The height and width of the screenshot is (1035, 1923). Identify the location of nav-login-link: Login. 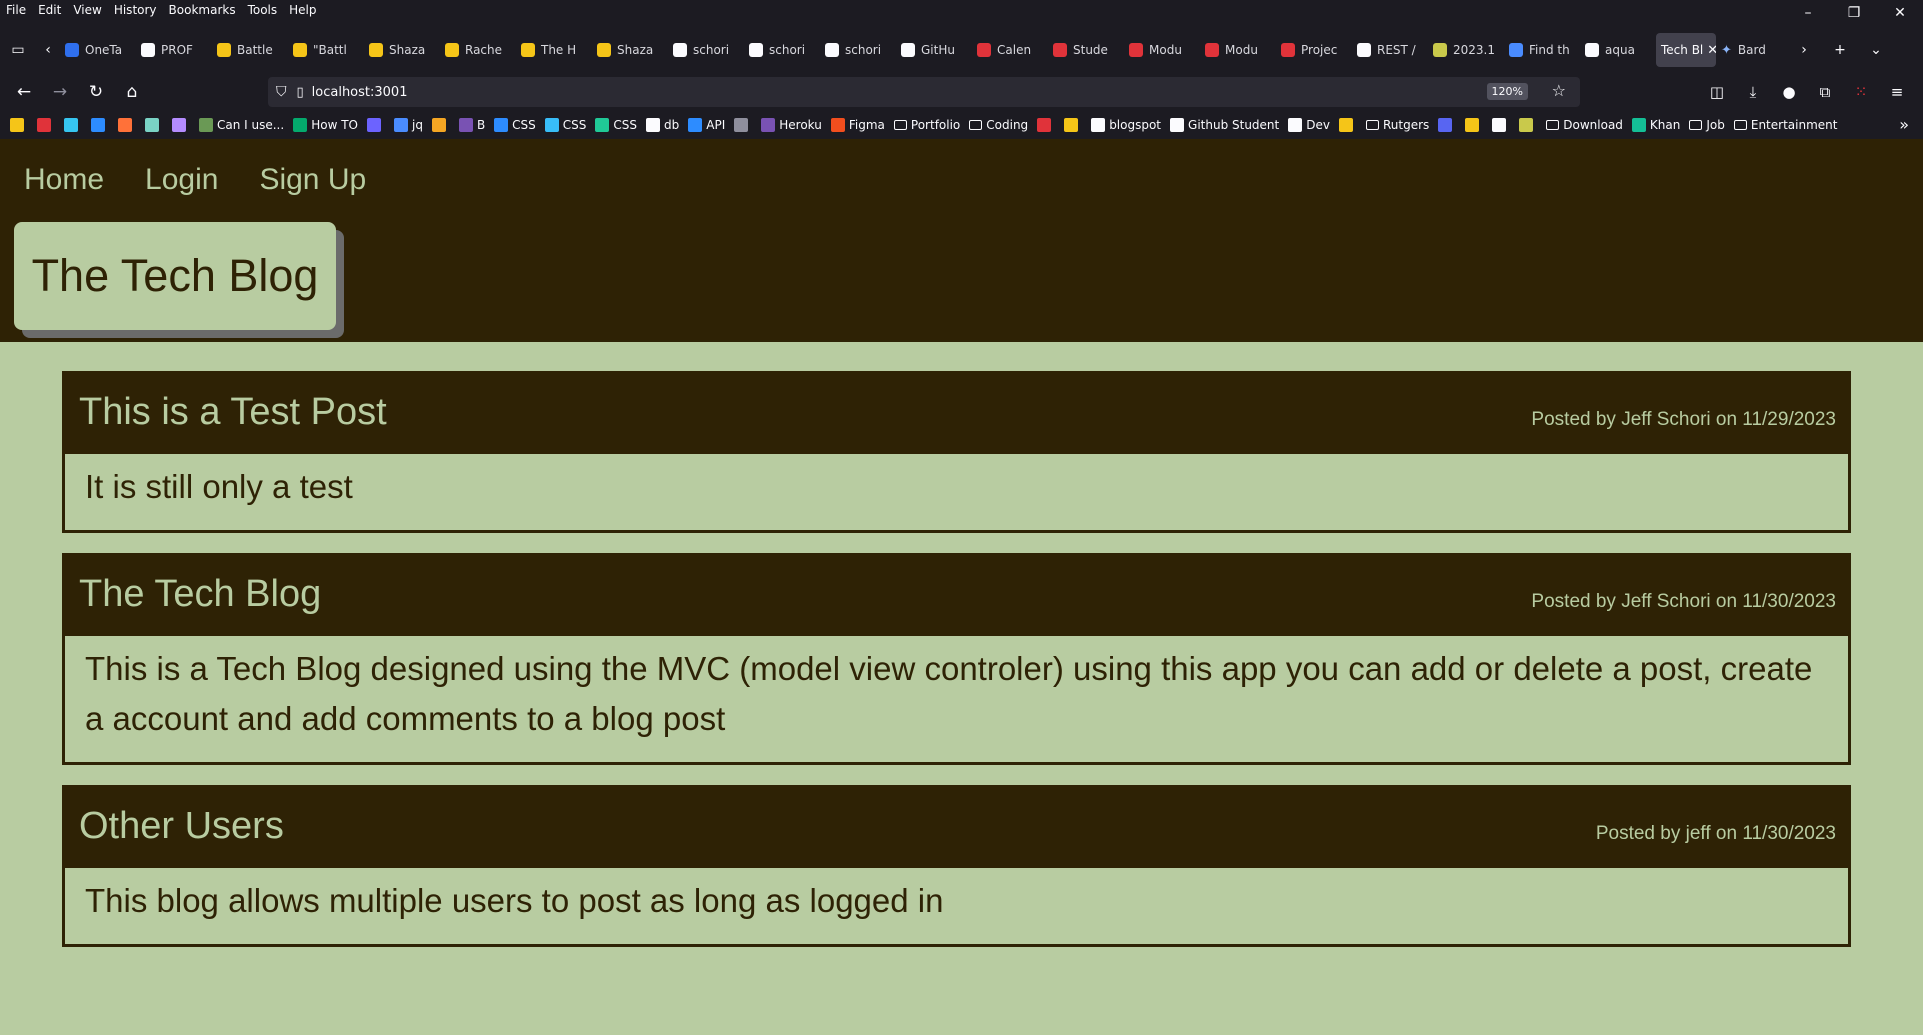
(181, 180).